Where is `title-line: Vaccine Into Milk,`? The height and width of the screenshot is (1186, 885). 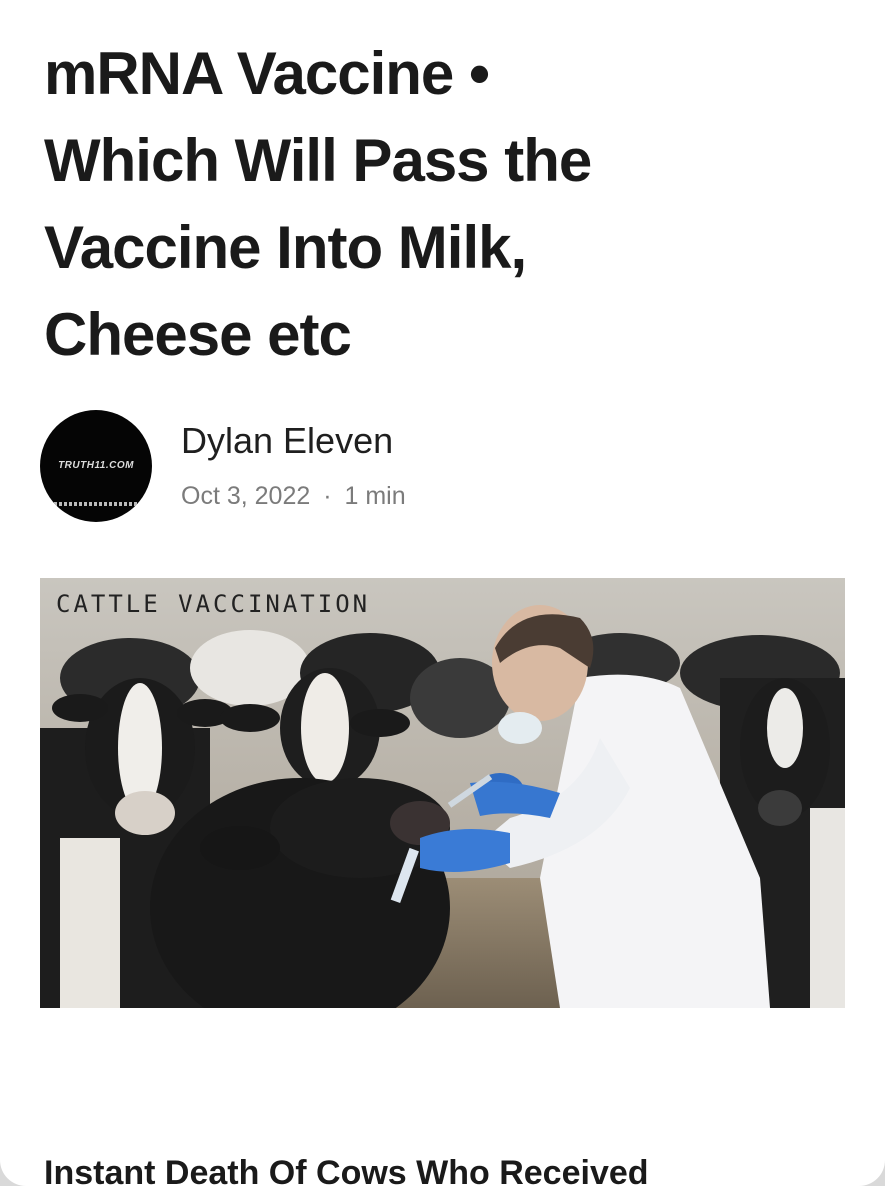 title-line: Vaccine Into Milk, is located at coordinates (285, 247).